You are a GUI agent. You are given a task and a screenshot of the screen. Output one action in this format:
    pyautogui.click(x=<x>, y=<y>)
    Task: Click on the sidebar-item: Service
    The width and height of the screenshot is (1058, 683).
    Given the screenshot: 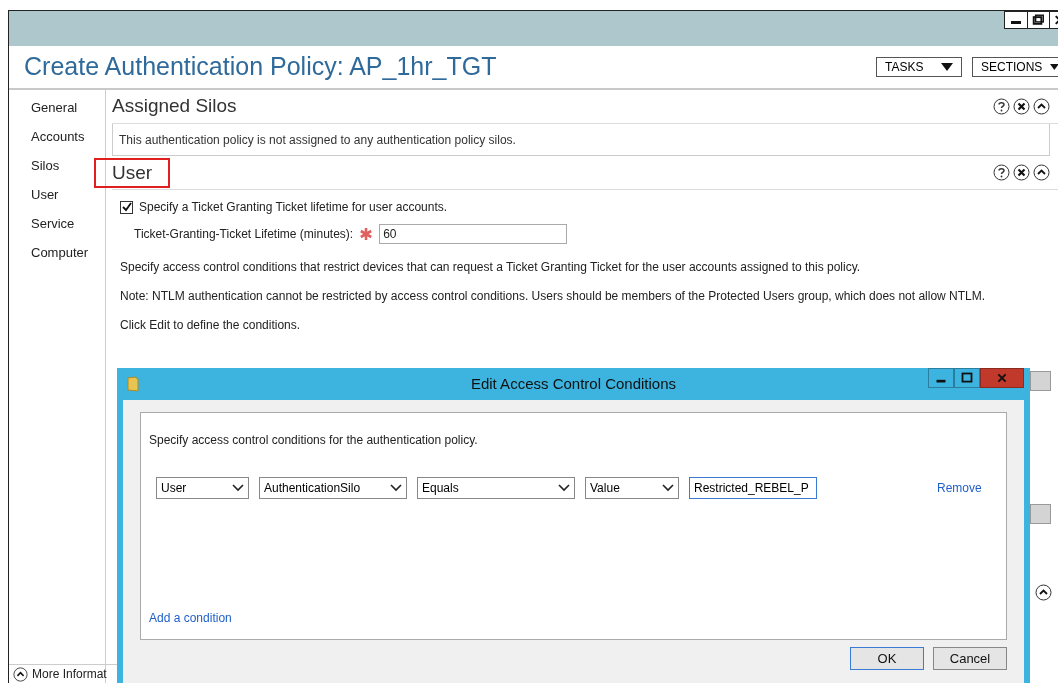 What is the action you would take?
    pyautogui.click(x=68, y=223)
    